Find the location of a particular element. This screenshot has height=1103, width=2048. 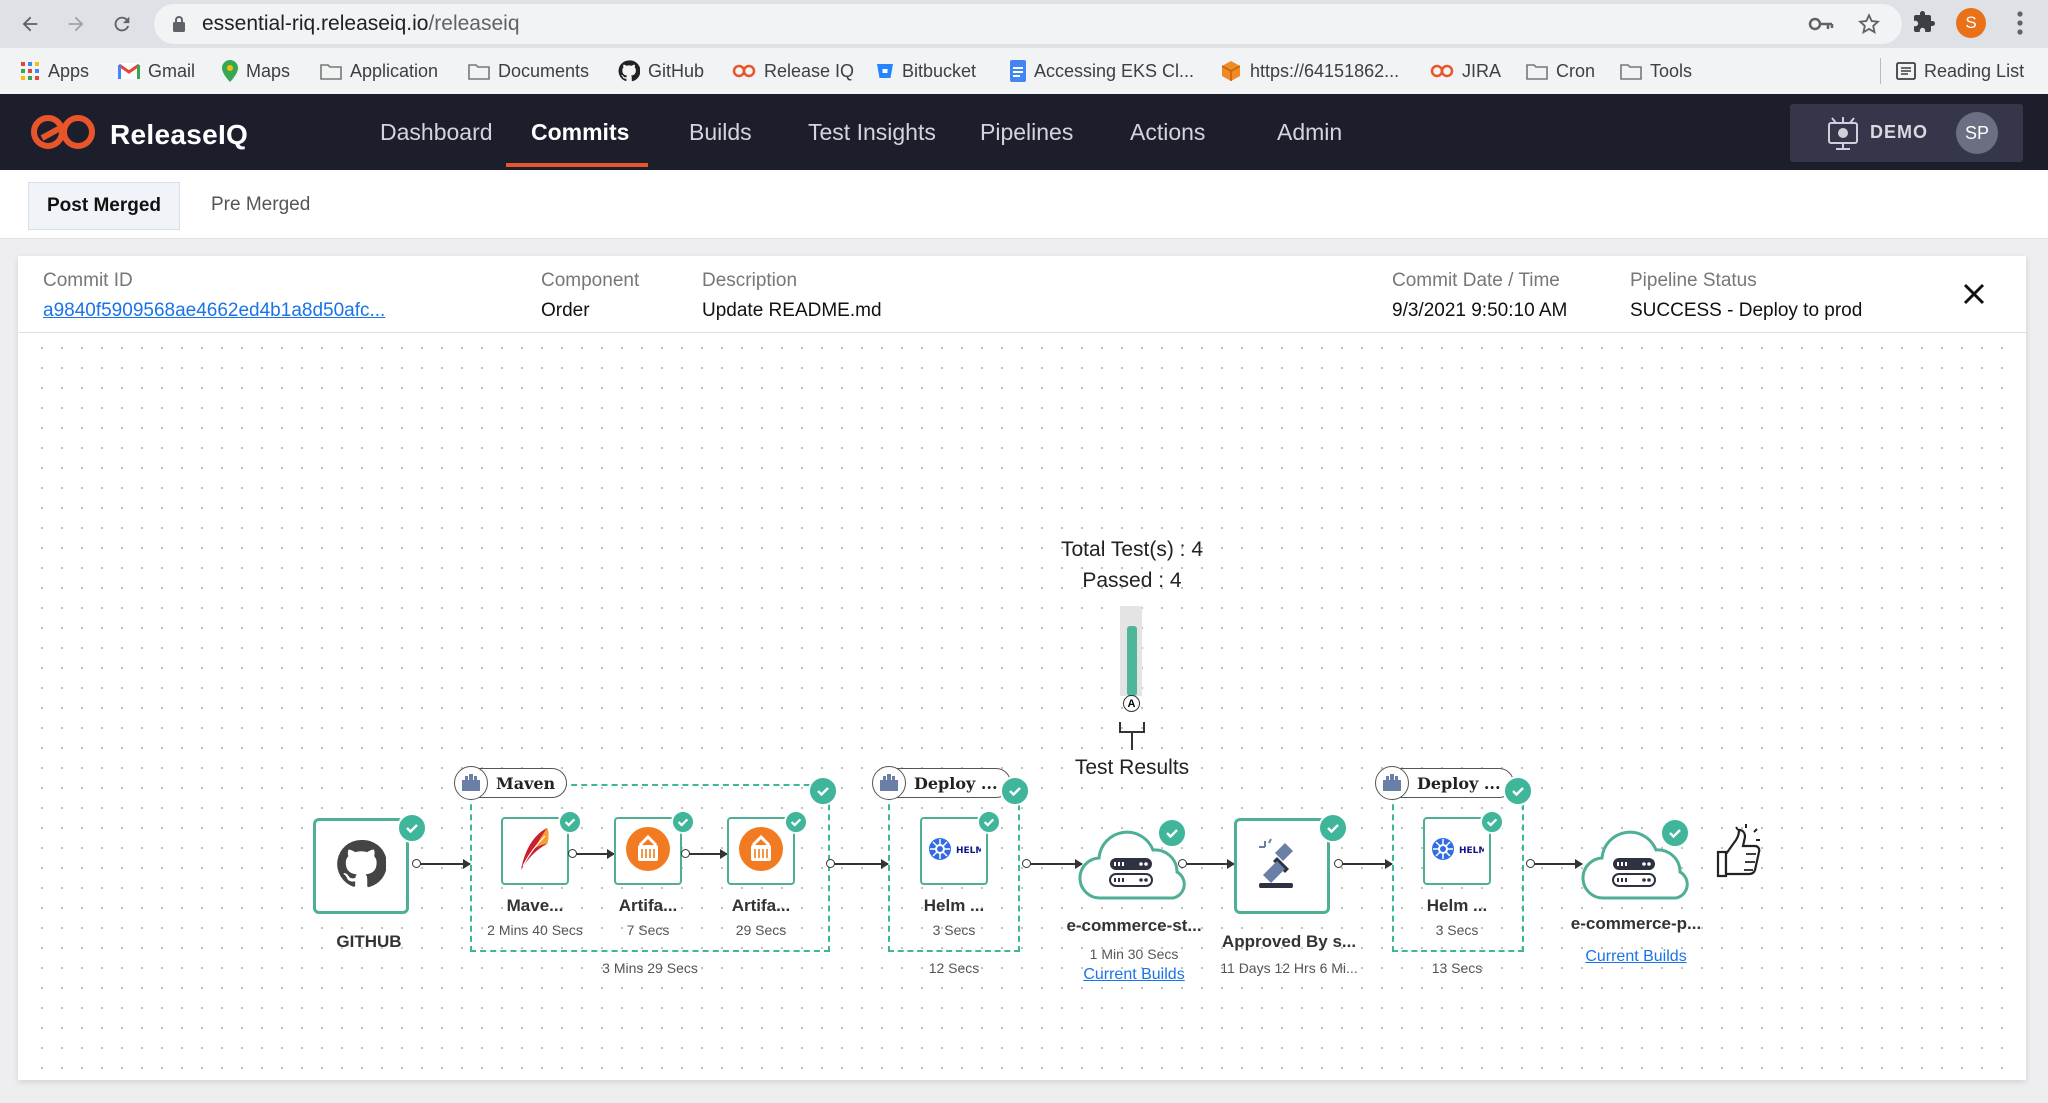

pipeline-status-column: Pipeline Status SUCCESS - Deploy to prod is located at coordinates (1746, 296).